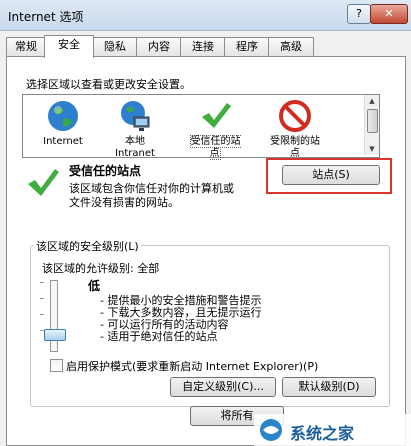 This screenshot has height=446, width=411. I want to click on scroll-down-icon: ▼, so click(372, 149).